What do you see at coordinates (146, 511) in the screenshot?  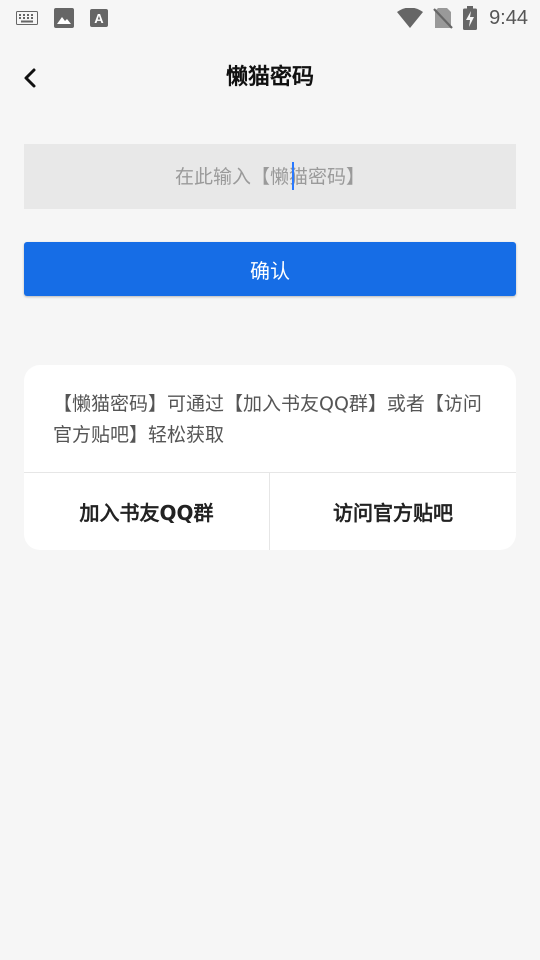 I see `join-qq-group-button: 加入书友QQ群` at bounding box center [146, 511].